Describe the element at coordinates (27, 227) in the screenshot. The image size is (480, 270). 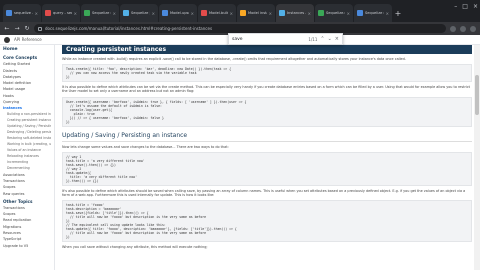
I see `sidebar-item: Migrations` at that location.